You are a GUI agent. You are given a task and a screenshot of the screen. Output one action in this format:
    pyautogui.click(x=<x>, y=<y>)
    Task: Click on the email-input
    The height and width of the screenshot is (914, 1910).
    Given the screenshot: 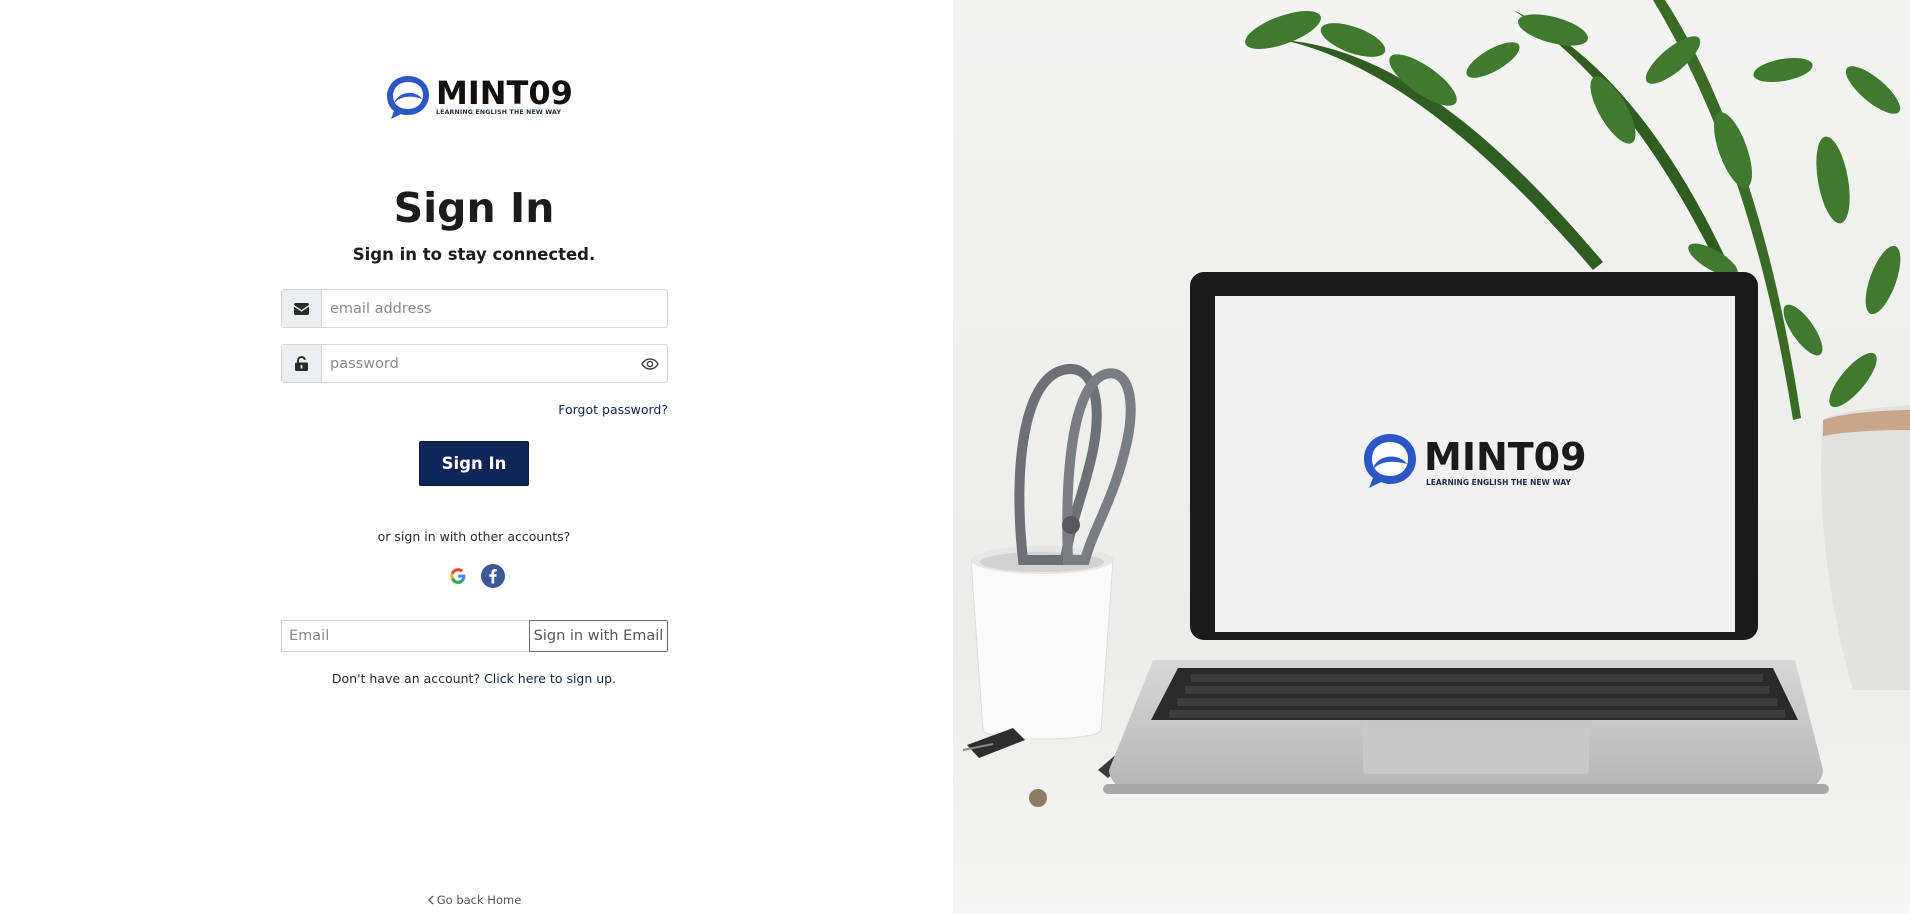 What is the action you would take?
    pyautogui.click(x=494, y=308)
    